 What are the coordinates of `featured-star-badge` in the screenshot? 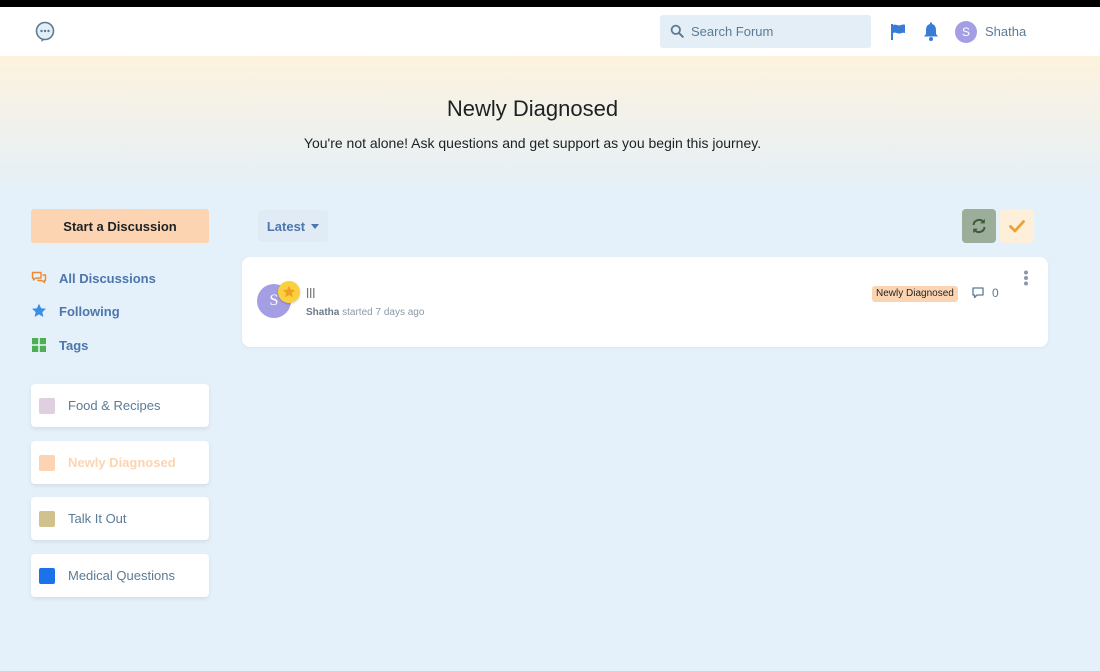 It's located at (289, 292).